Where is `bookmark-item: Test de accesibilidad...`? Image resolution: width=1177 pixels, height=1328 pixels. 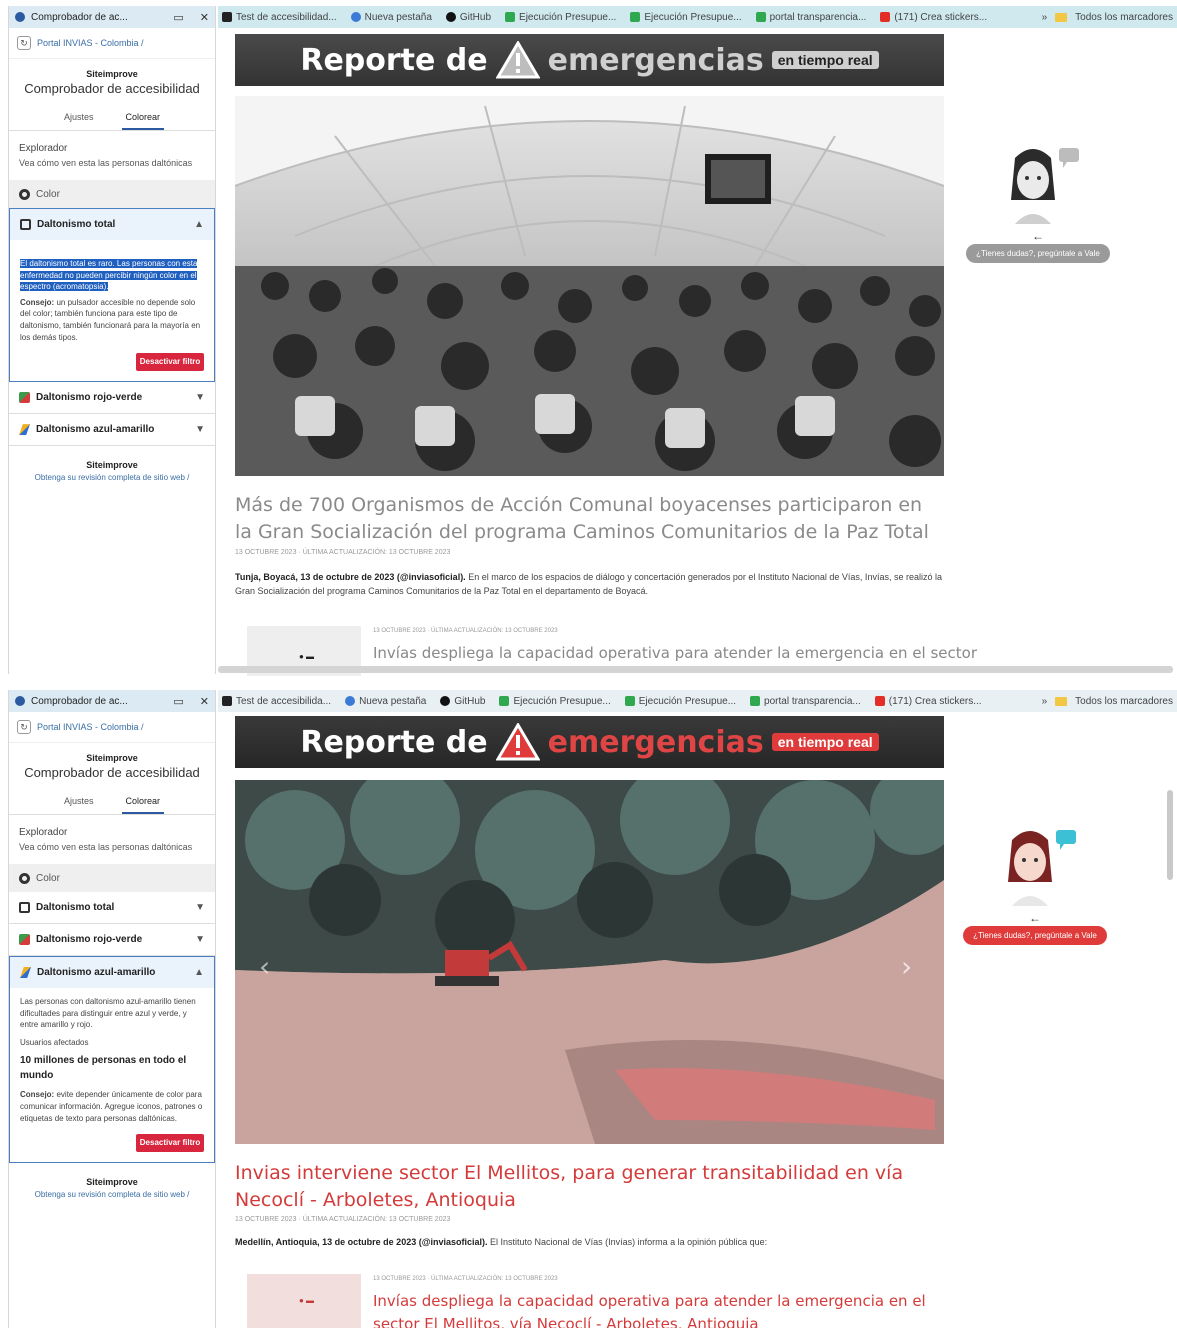 bookmark-item: Test de accesibilidad... is located at coordinates (279, 17).